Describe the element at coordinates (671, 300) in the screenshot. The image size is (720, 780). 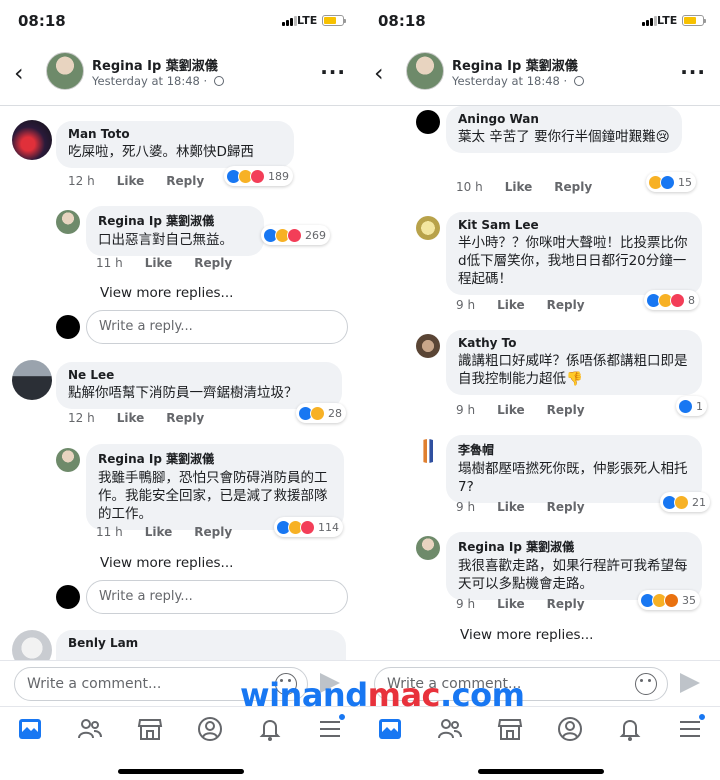
I see `reaction-summary: 8` at that location.